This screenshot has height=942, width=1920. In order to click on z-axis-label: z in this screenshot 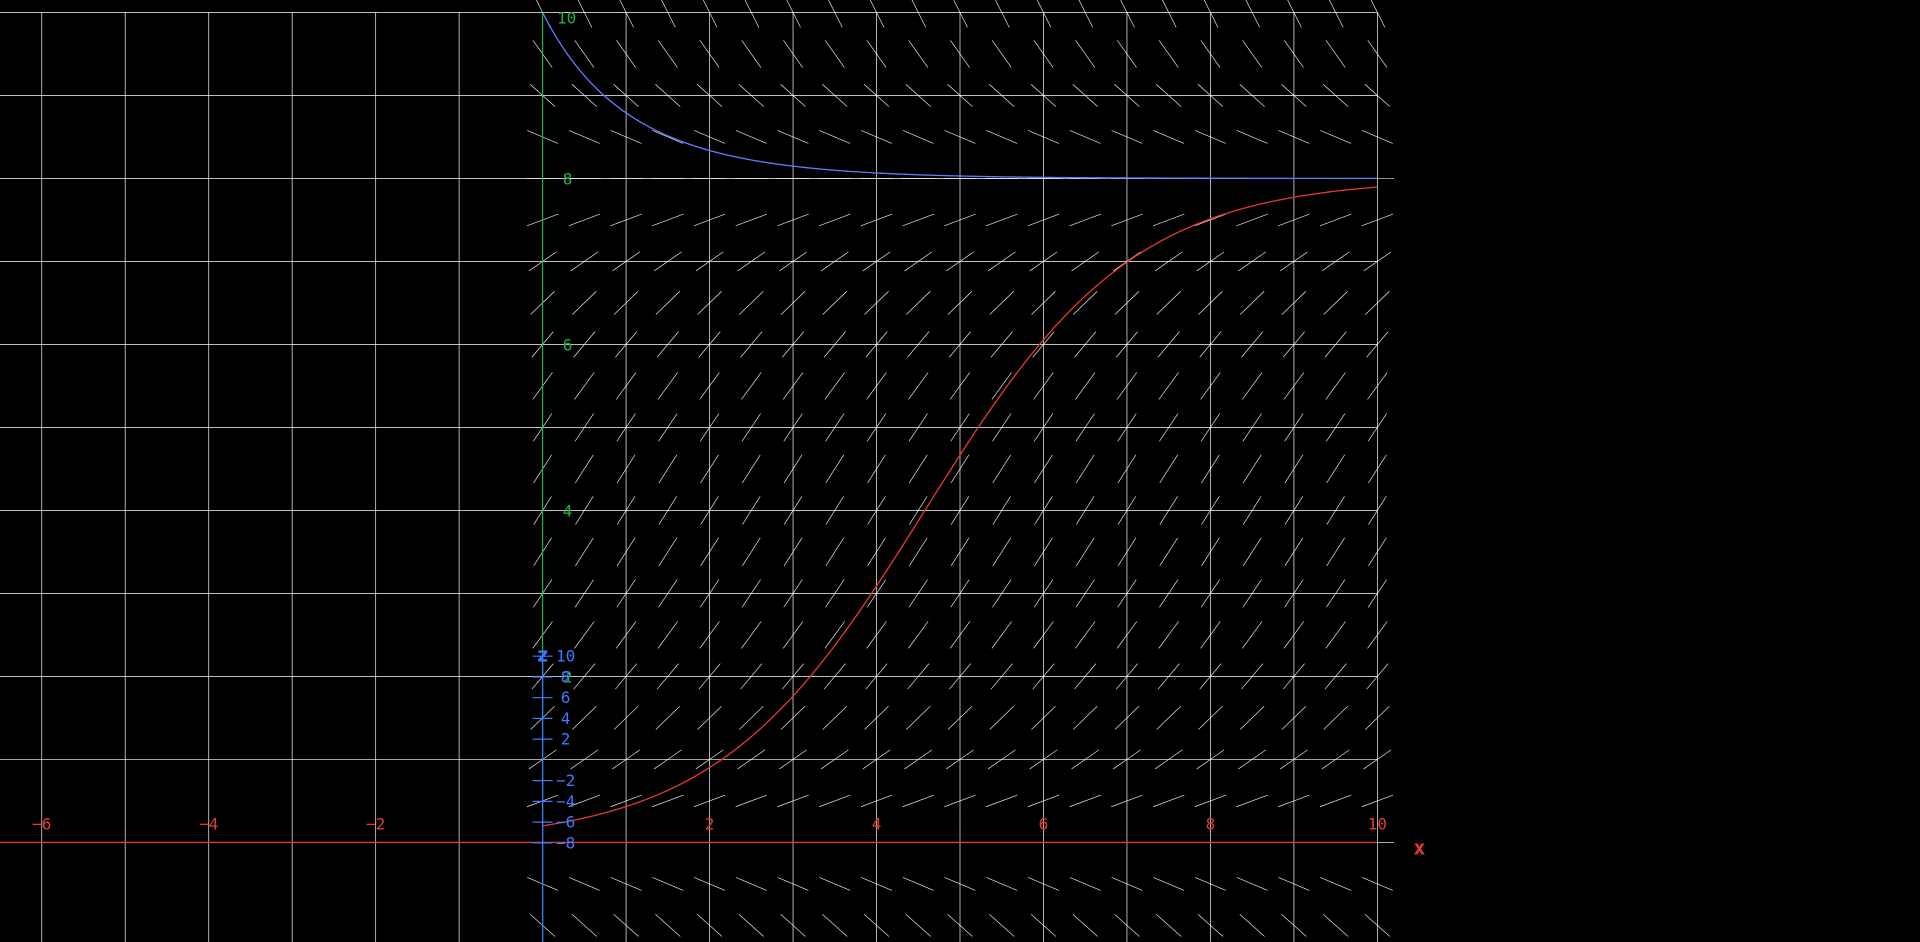, I will do `click(543, 655)`.